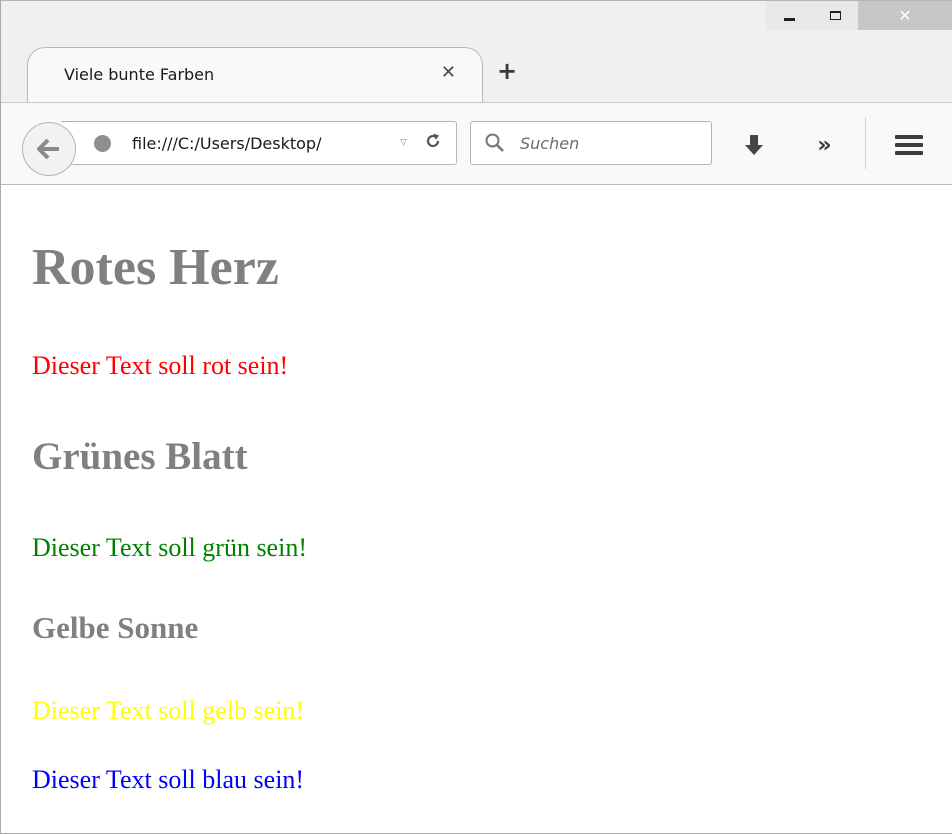 The height and width of the screenshot is (834, 952). Describe the element at coordinates (139, 74) in the screenshot. I see `tab-title: Viele bunte Farben` at that location.